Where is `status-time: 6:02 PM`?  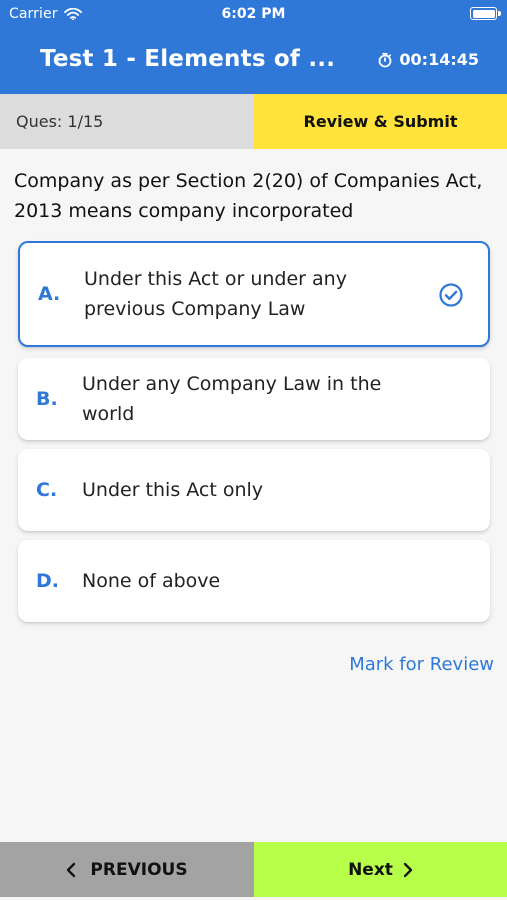 status-time: 6:02 PM is located at coordinates (253, 14).